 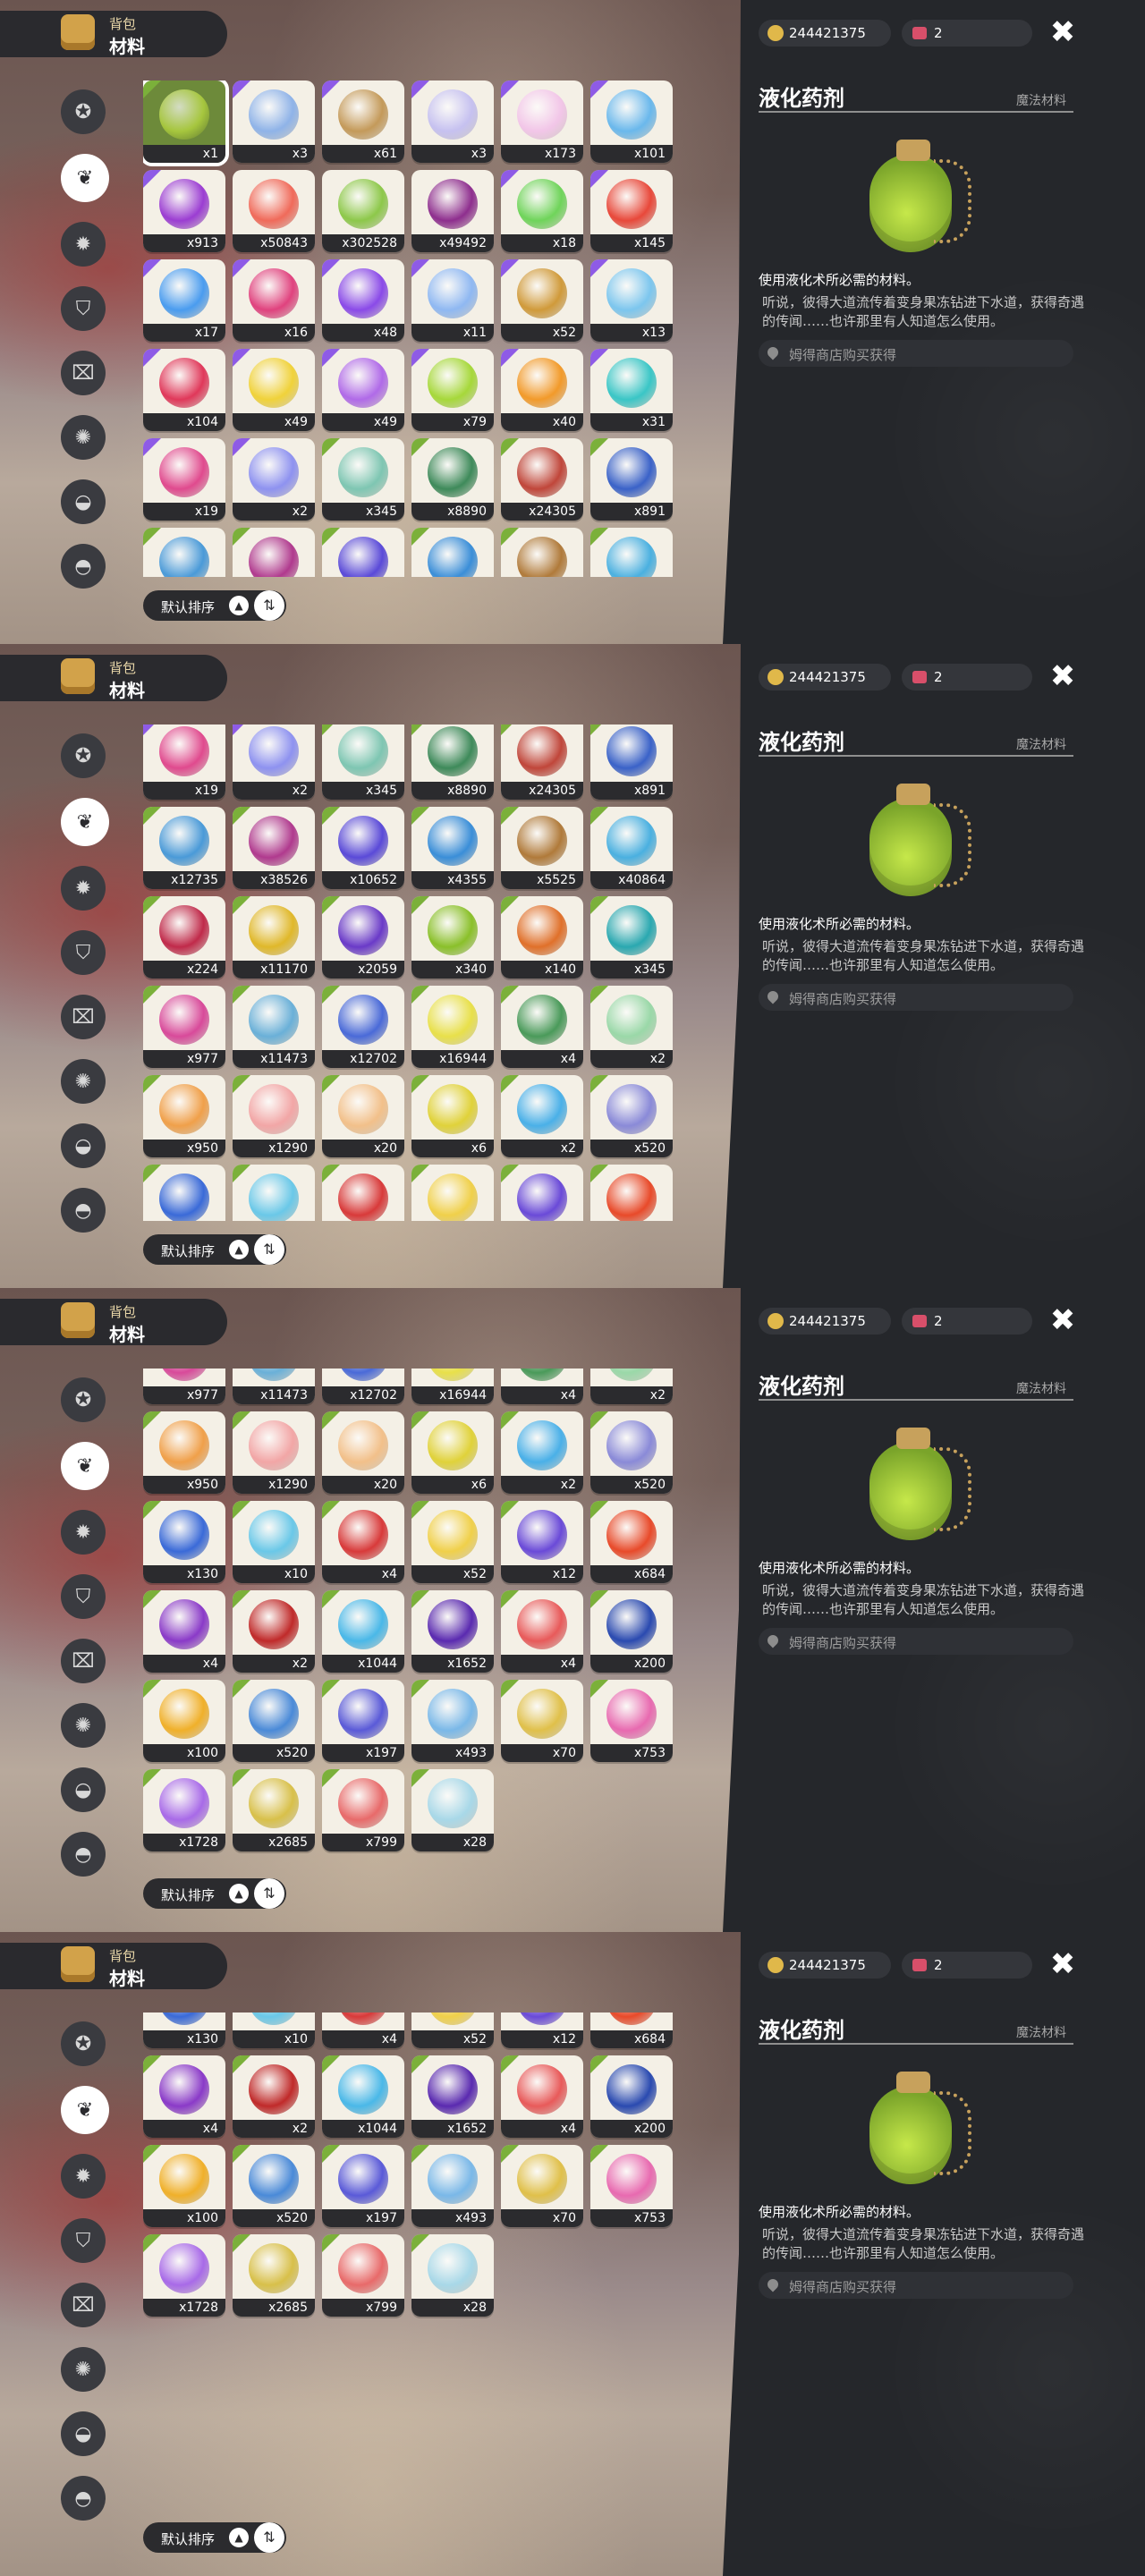 I want to click on inventory-item: x49, so click(x=363, y=390).